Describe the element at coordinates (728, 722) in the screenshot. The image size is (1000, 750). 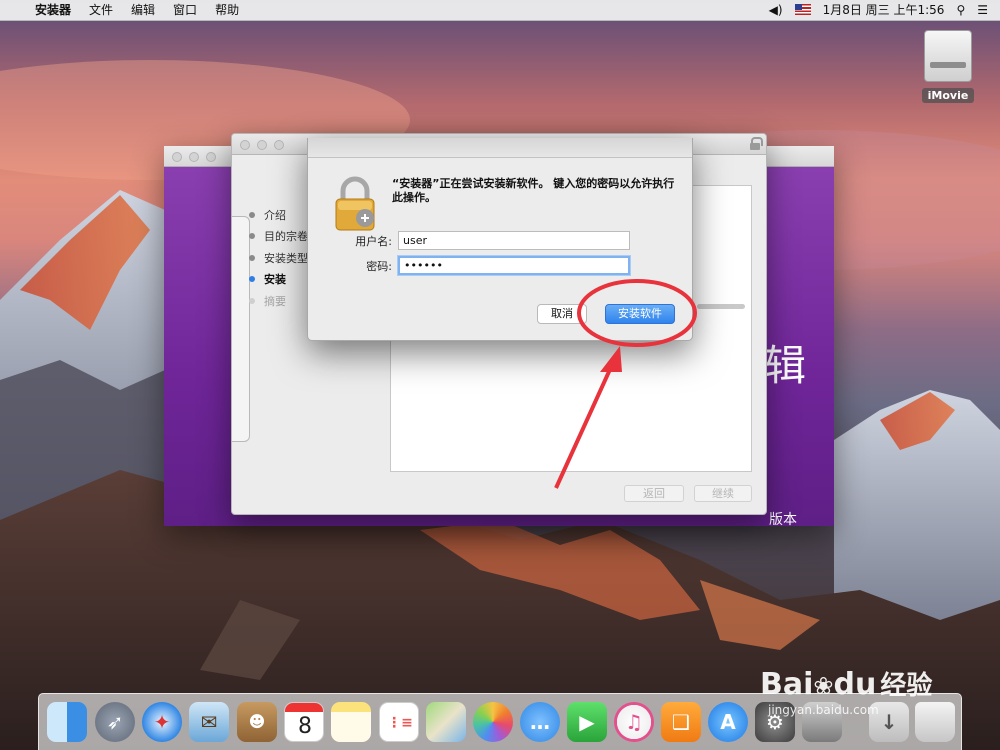
I see `app-store-icon: A` at that location.